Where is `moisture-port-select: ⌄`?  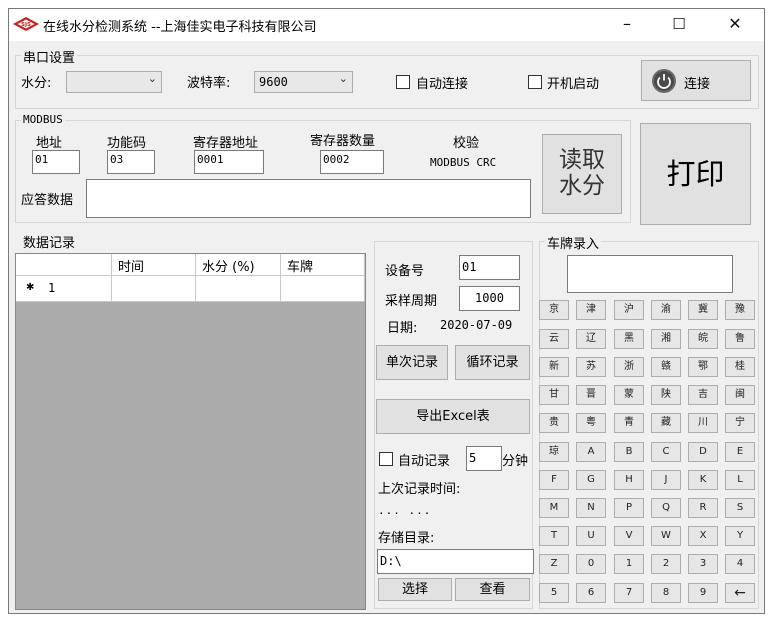 moisture-port-select: ⌄ is located at coordinates (114, 82).